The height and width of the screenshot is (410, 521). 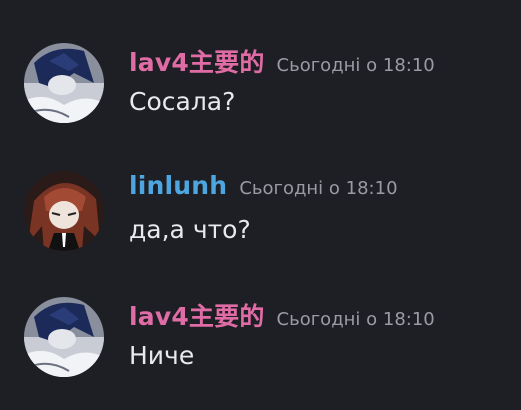 I want to click on message-text: да,а что?, so click(x=190, y=229).